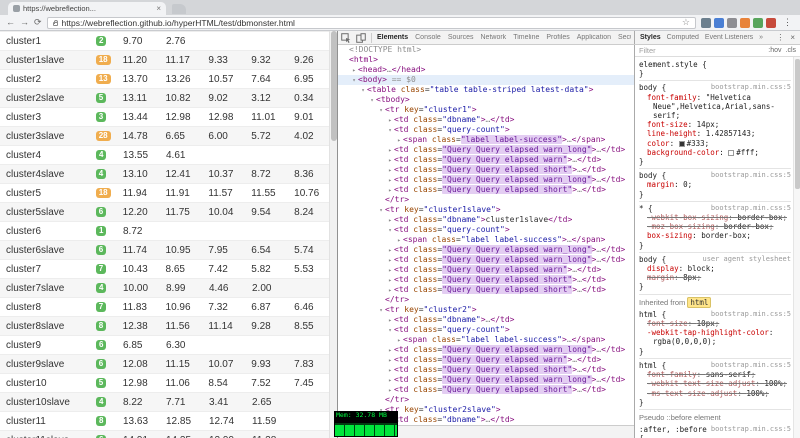 Image resolution: width=800 pixels, height=438 pixels. Describe the element at coordinates (683, 37) in the screenshot. I see `sidebar-tab-computed: Computed` at that location.